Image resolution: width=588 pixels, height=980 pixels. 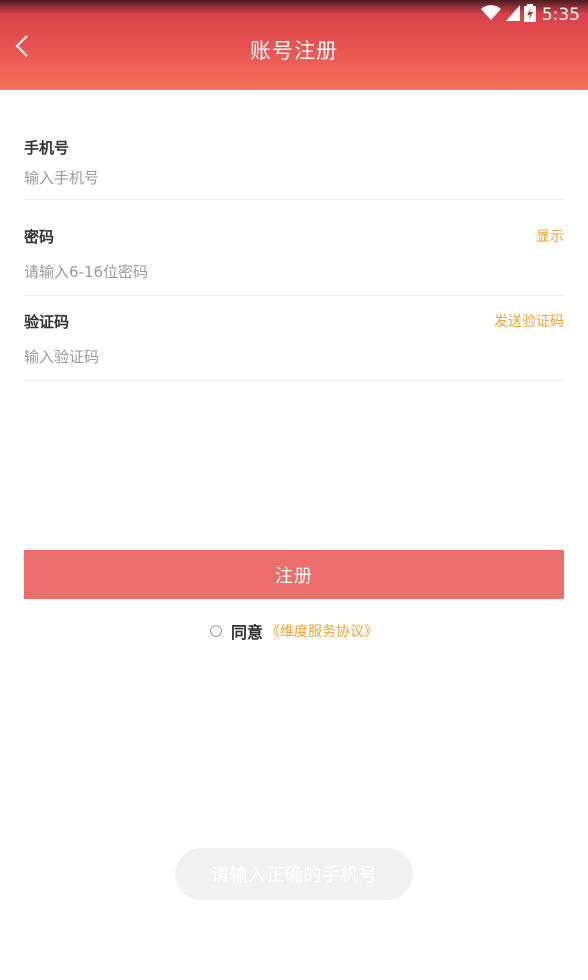 I want to click on agreement-row: 同意 《维度服务协议》, so click(x=294, y=631).